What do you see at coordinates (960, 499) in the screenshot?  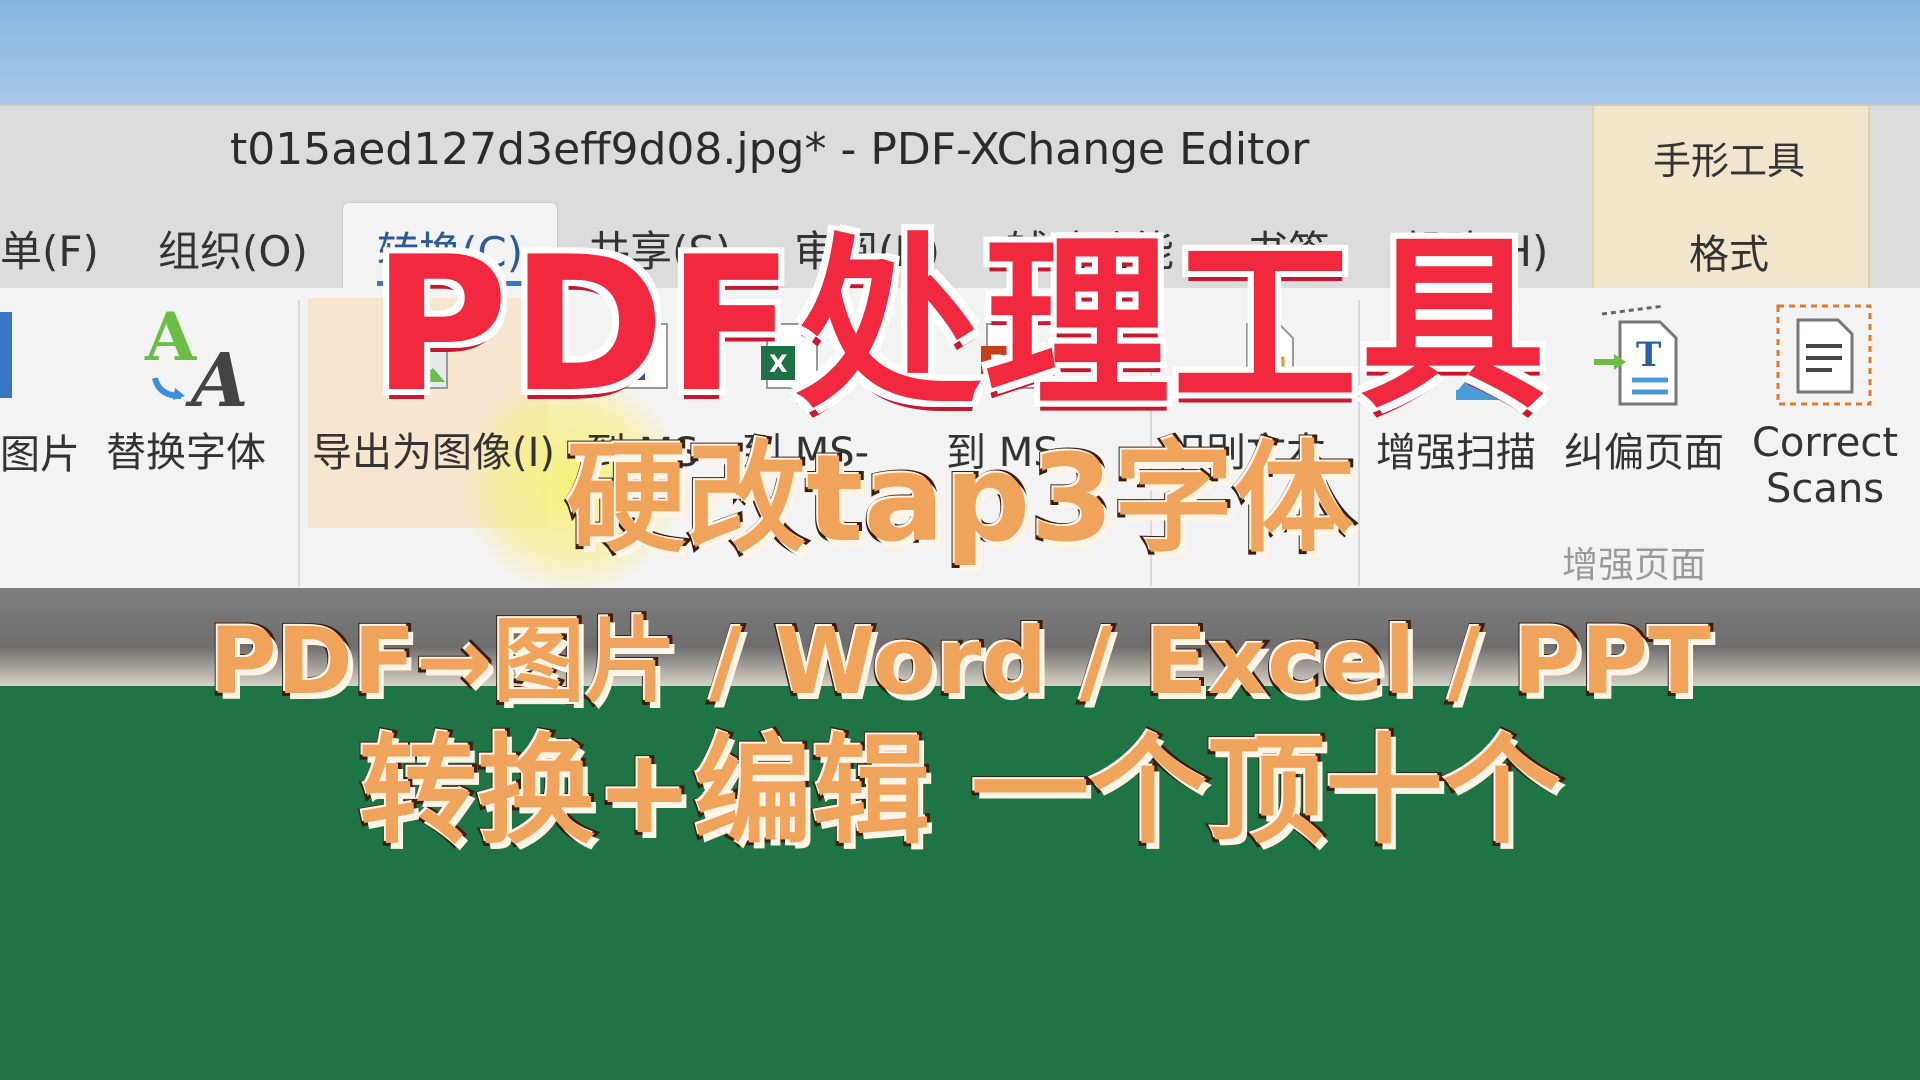 I see `overlay-subtitle: 硬改tap3字体` at bounding box center [960, 499].